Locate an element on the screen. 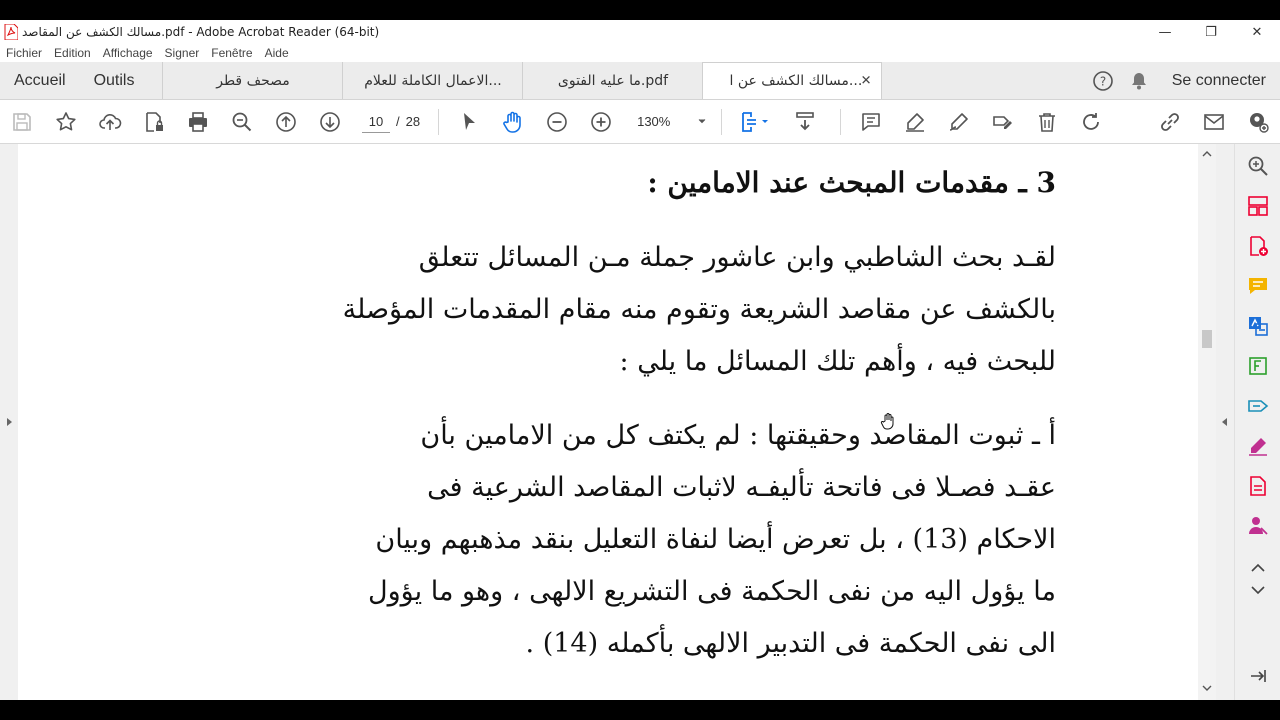 Image resolution: width=1280 pixels, height=720 pixels. search-zoom-icon is located at coordinates (242, 122).